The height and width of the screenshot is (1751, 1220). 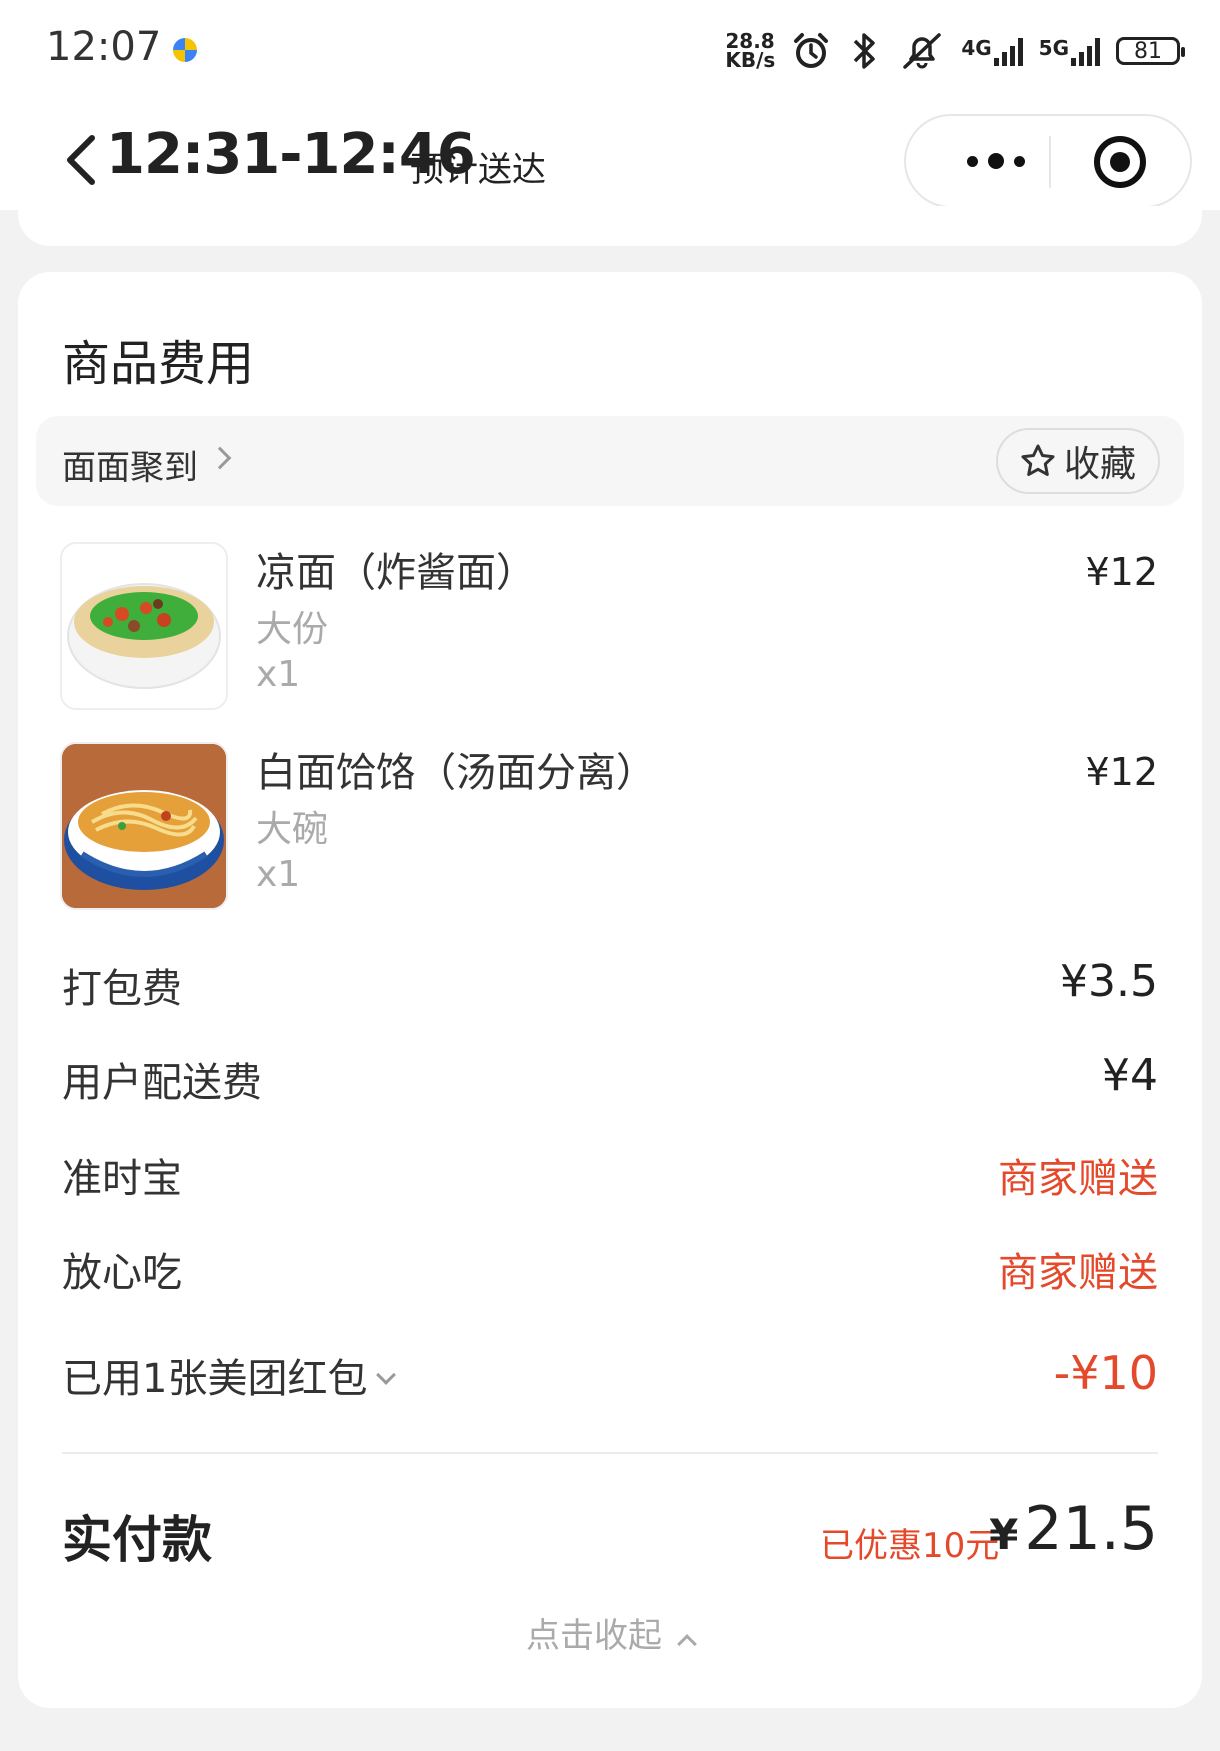 I want to click on fee-row-food-safety: 放心吃 商家赠送, so click(x=610, y=1270).